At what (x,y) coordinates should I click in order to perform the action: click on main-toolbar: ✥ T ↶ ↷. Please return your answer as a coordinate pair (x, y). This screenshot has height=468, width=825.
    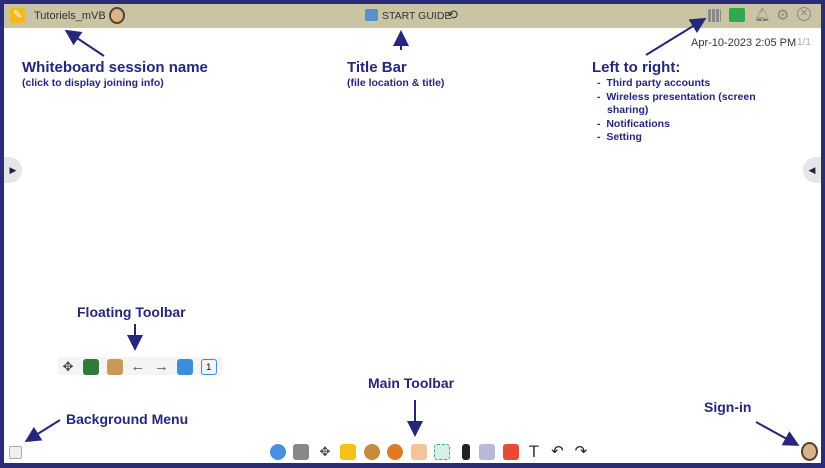
    Looking at the image, I should click on (431, 452).